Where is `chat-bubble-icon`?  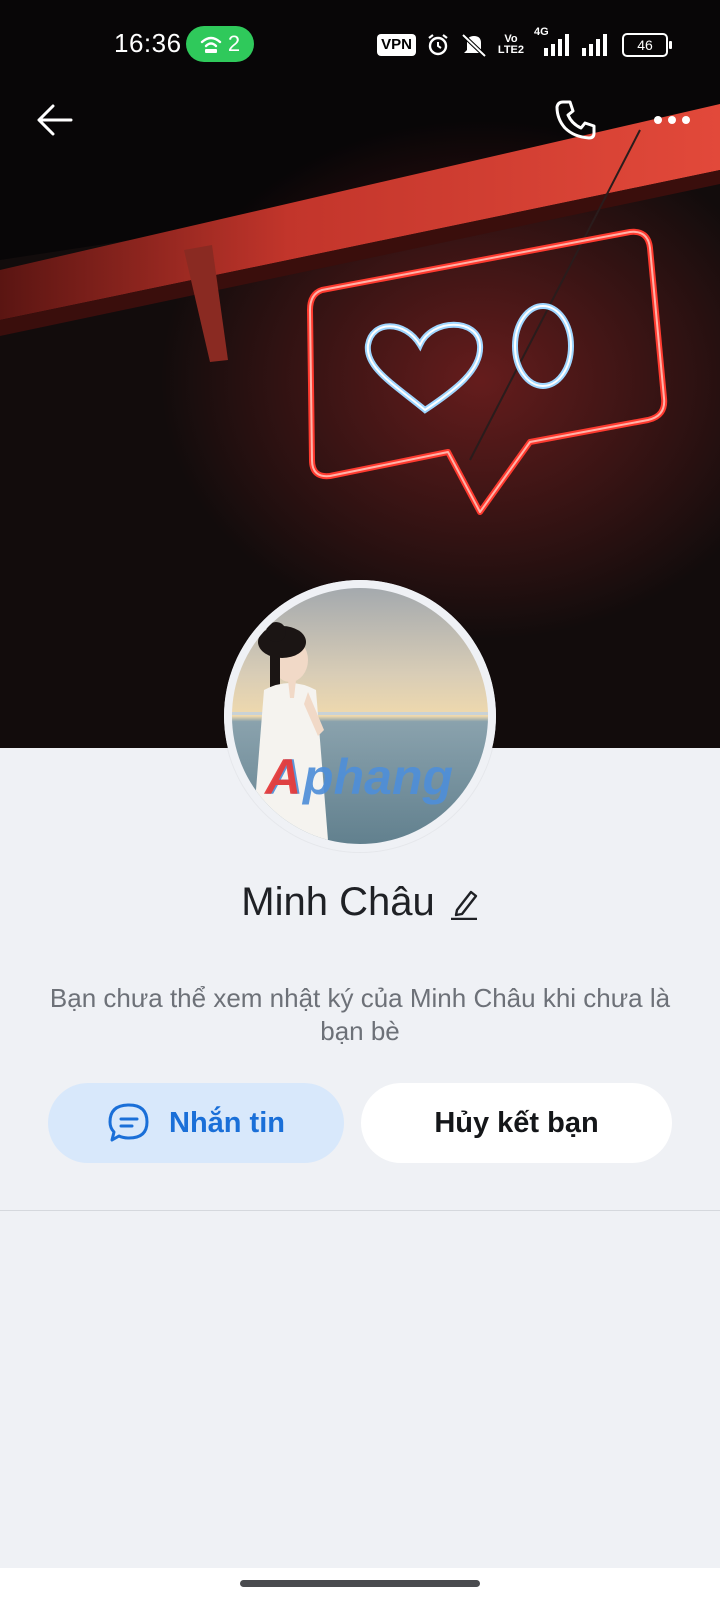
chat-bubble-icon is located at coordinates (128, 1122).